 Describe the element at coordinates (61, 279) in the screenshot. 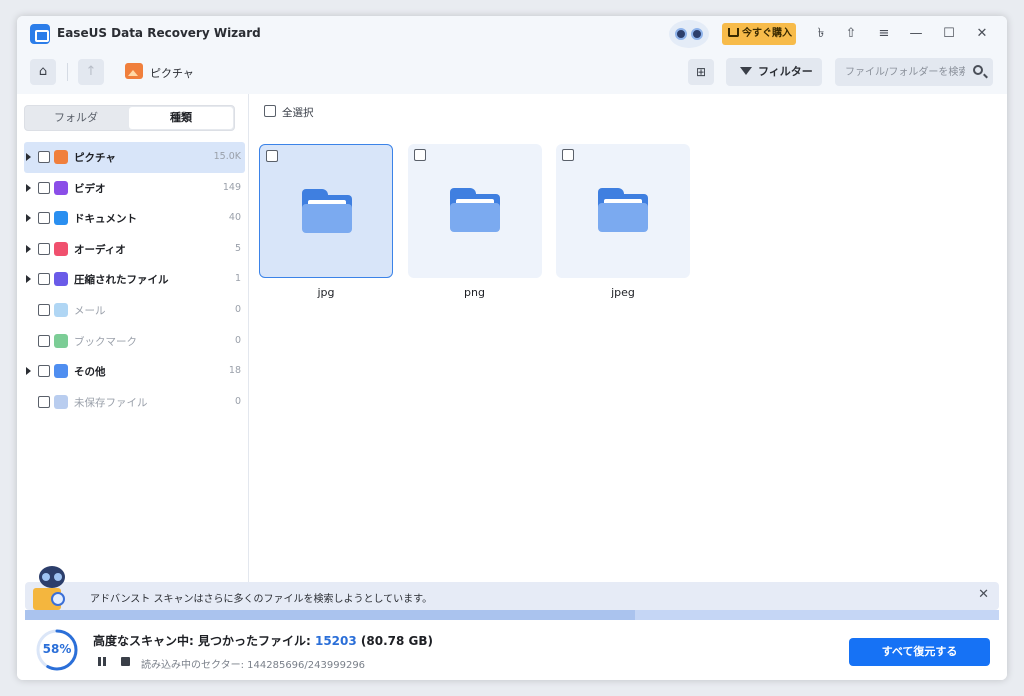

I see `archive-icon` at that location.